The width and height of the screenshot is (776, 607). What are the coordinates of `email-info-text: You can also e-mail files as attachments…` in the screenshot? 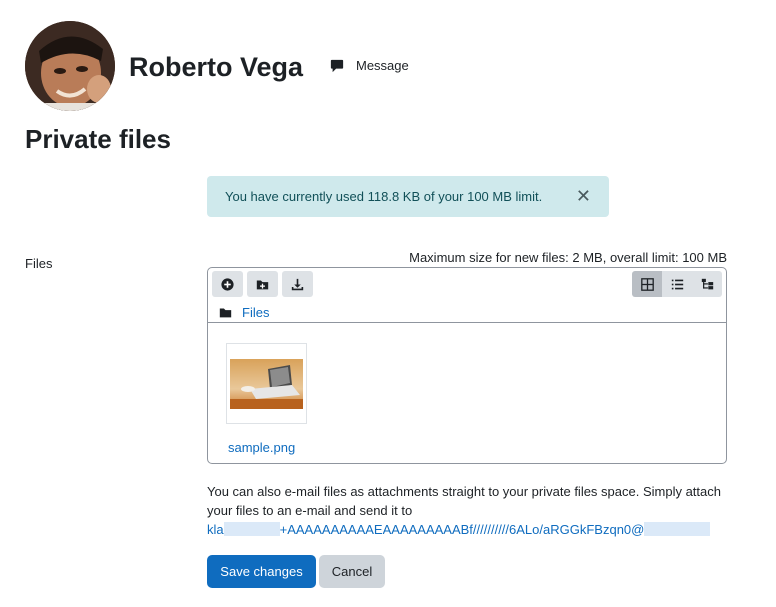 It's located at (464, 501).